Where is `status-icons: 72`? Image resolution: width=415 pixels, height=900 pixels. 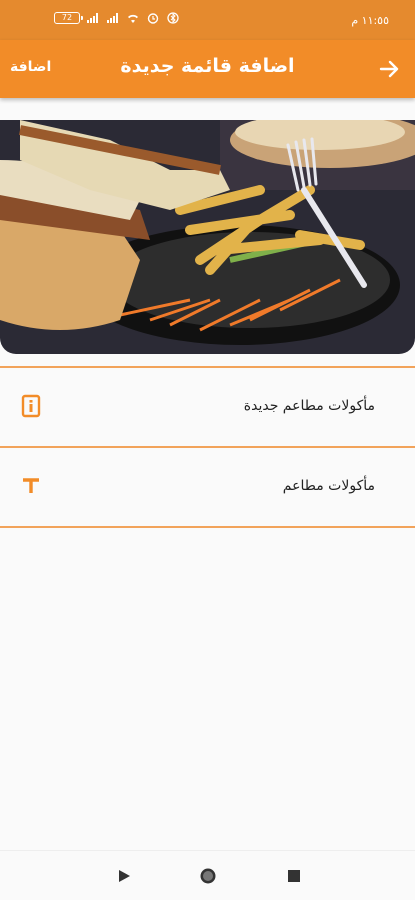
status-icons: 72 is located at coordinates (117, 18).